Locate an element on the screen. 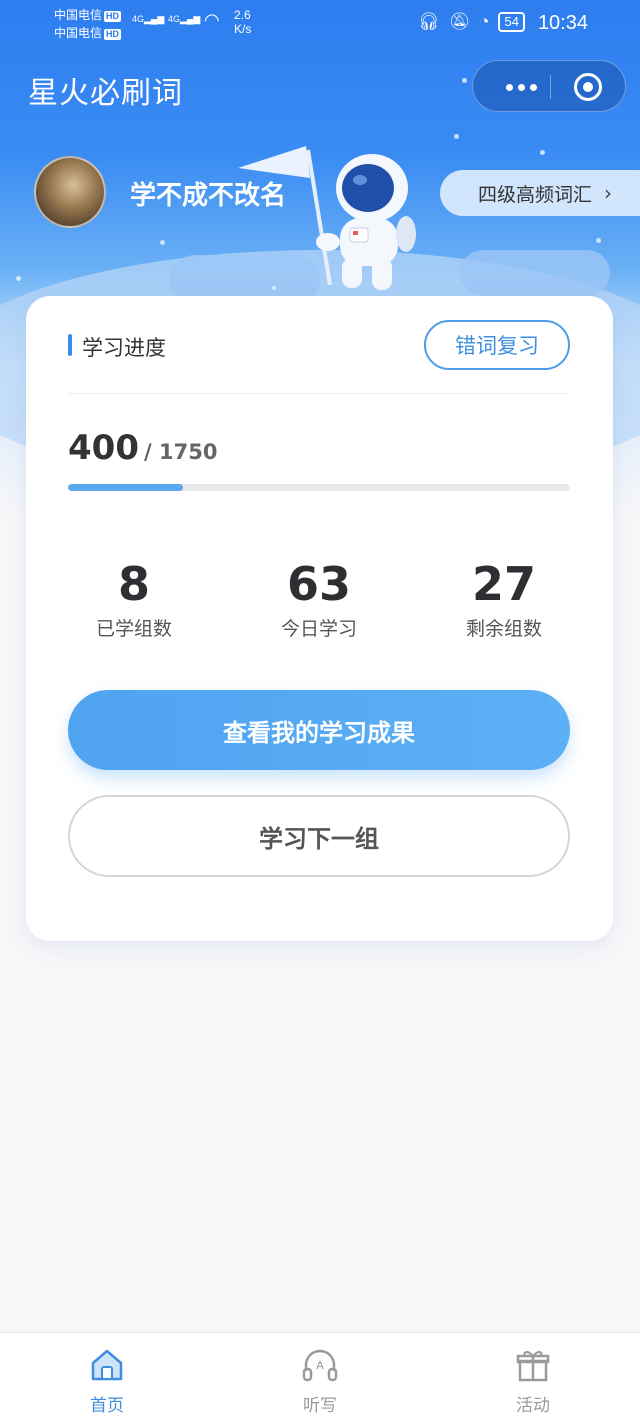 This screenshot has width=640, height=1422. stat-value: 27 is located at coordinates (503, 584).